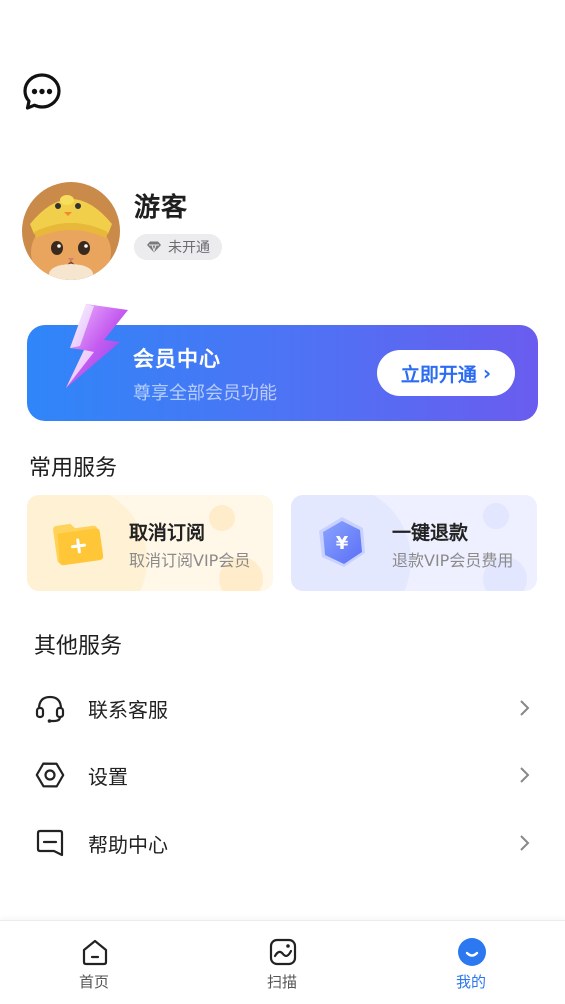  Describe the element at coordinates (487, 373) in the screenshot. I see `chevron-right-icon: ›` at that location.